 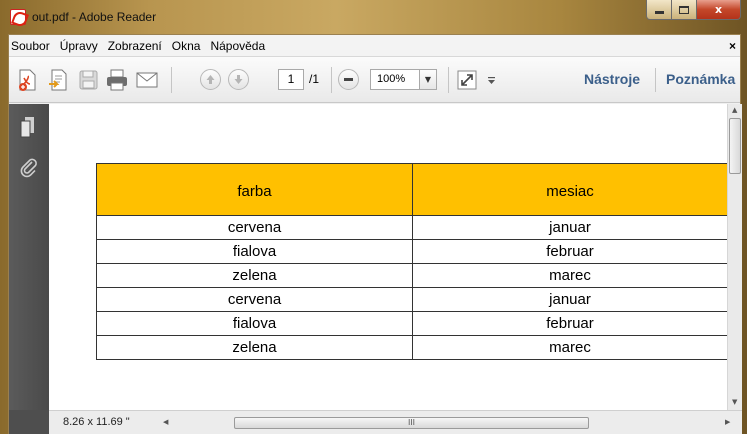 What do you see at coordinates (29, 422) in the screenshot?
I see `navigation-panel-footer` at bounding box center [29, 422].